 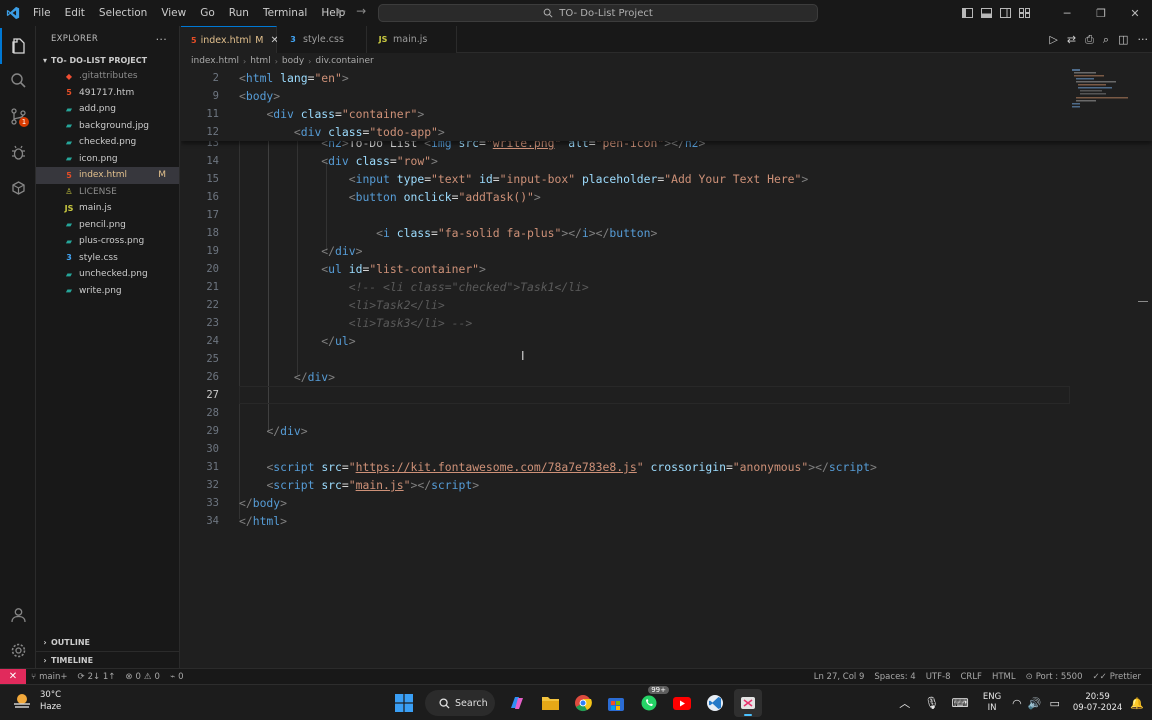 I want to click on toggle-panel-icon, so click(x=986, y=13).